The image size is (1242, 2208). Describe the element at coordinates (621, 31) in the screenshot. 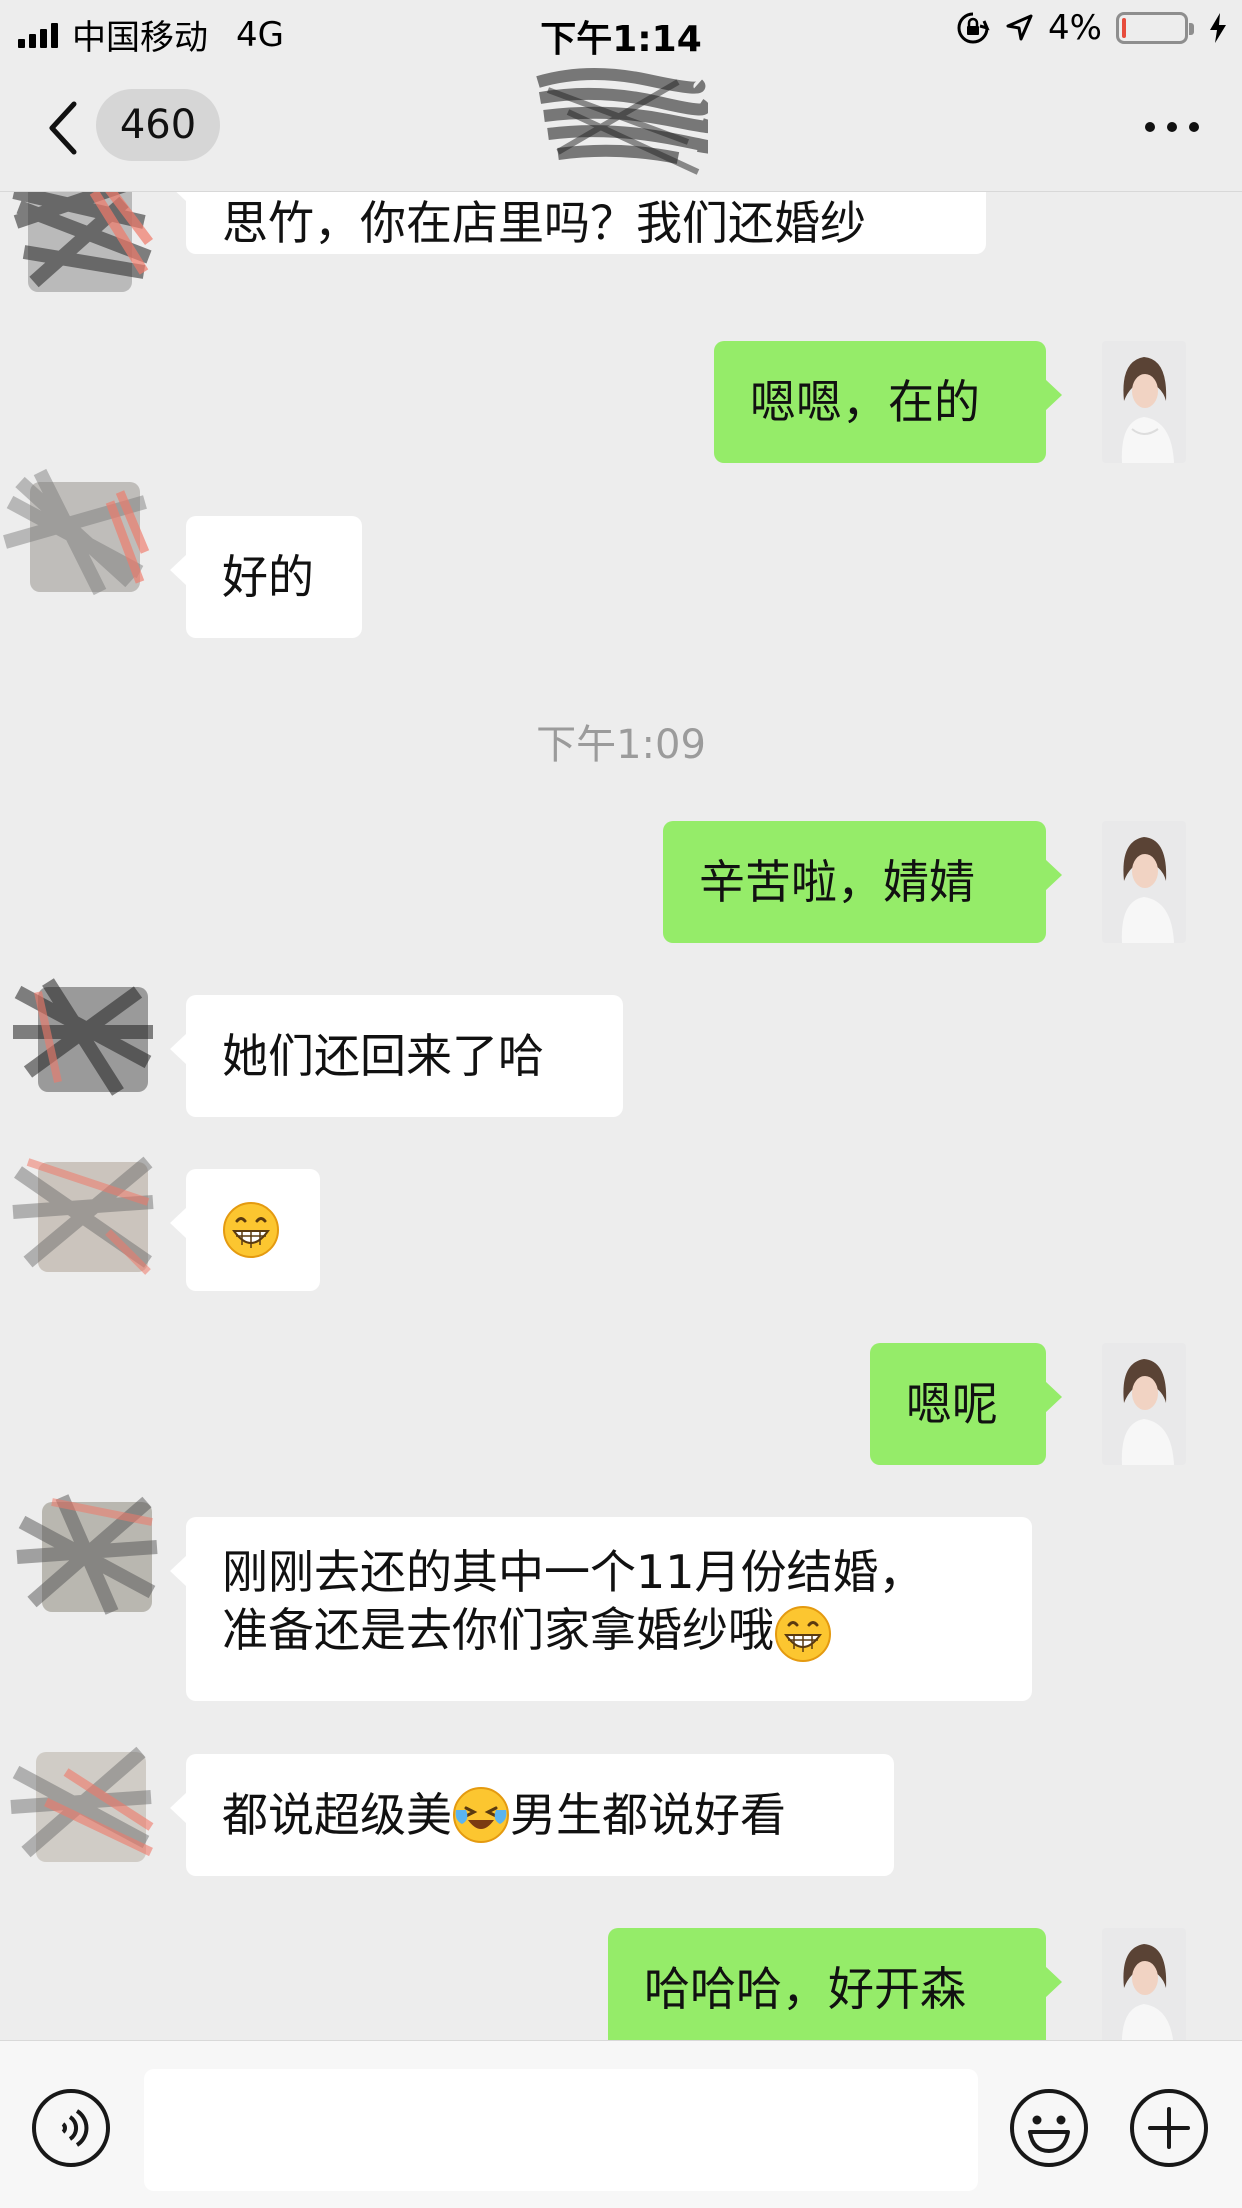

I see `status-bar: 中国移动 4G 下午1:14 4%` at that location.